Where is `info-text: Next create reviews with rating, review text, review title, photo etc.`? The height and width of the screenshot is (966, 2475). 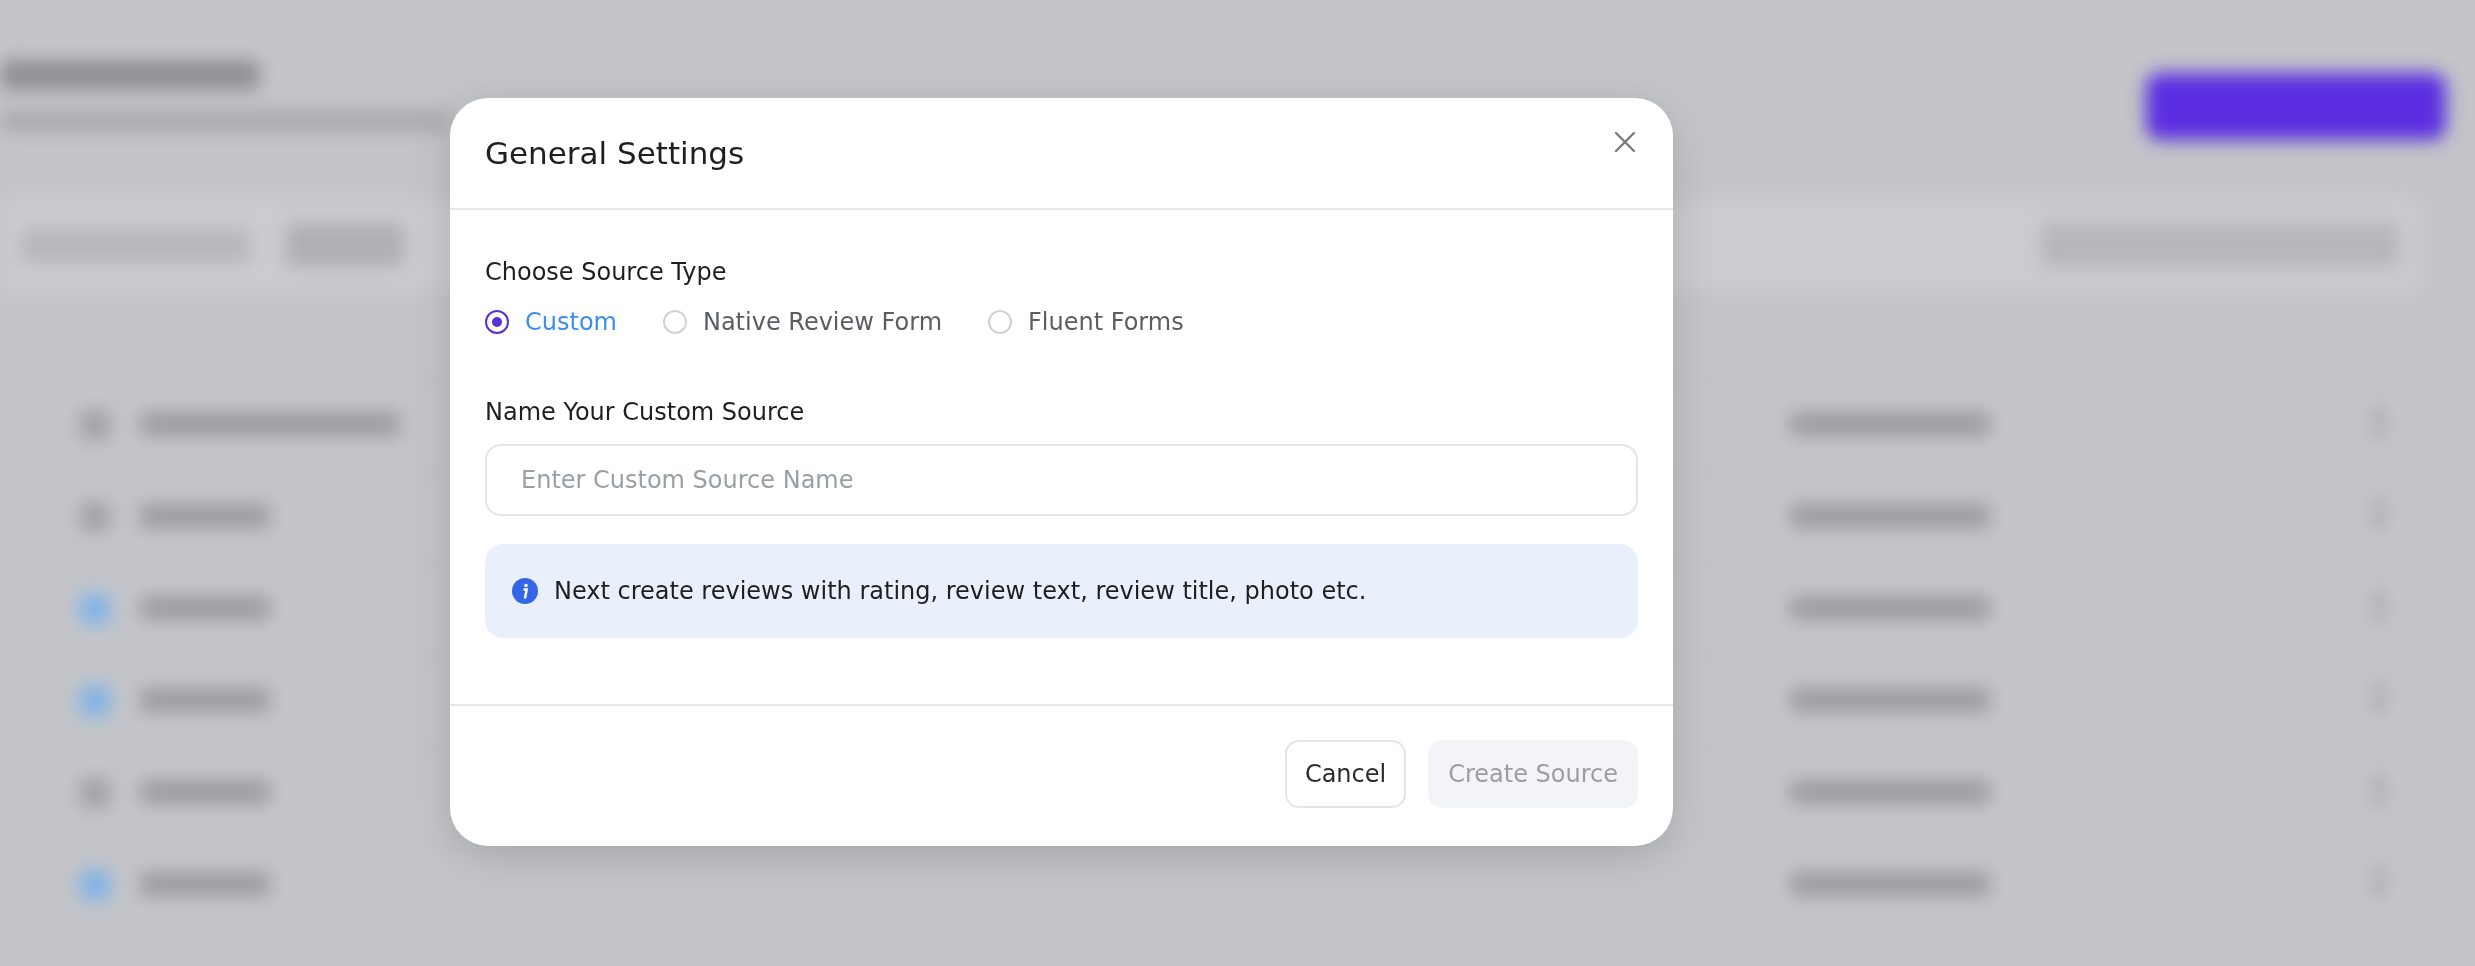 info-text: Next create reviews with rating, review text, review title, photo etc. is located at coordinates (960, 591).